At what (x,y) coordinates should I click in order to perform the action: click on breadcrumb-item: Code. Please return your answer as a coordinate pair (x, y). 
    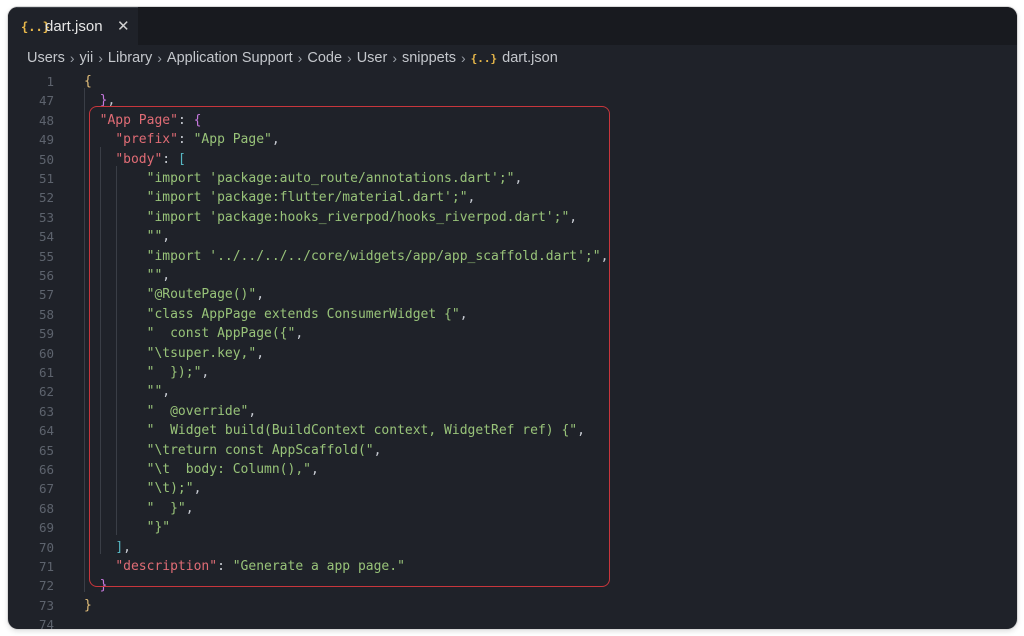
    Looking at the image, I should click on (324, 58).